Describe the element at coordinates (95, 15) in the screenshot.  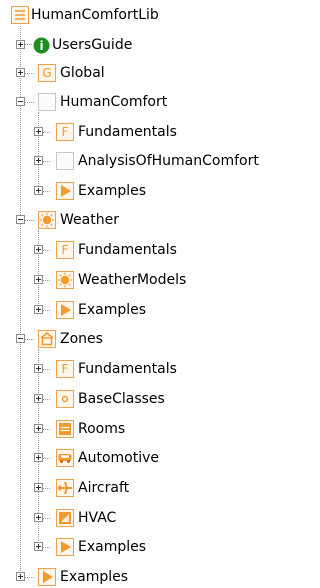
I see `tree-item-label: HumanComfortLib` at that location.